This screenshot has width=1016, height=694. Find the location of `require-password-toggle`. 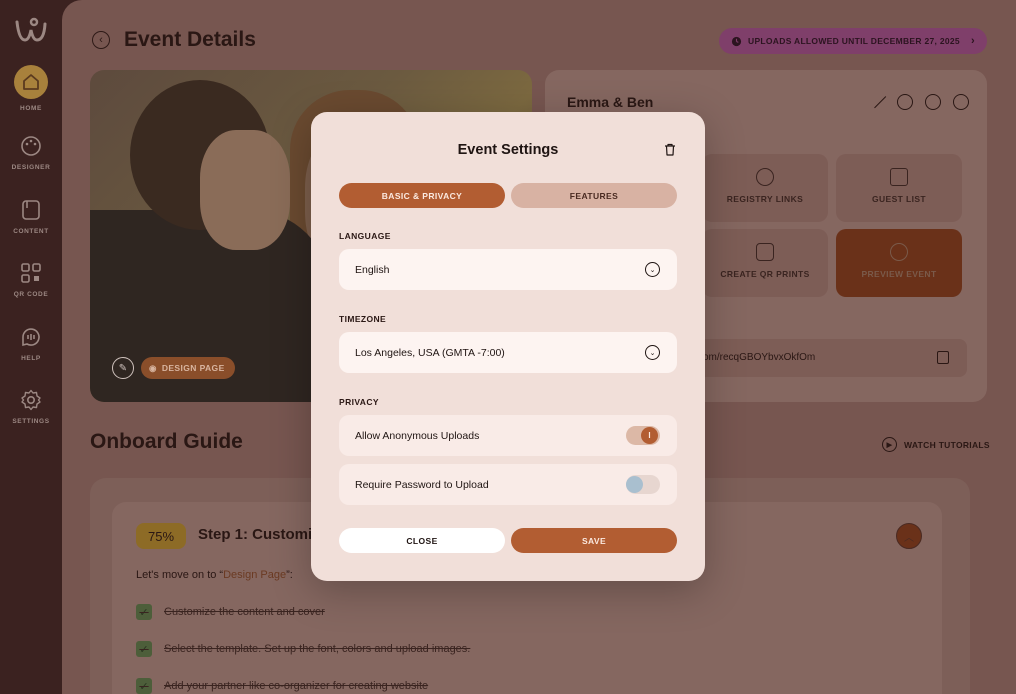

require-password-toggle is located at coordinates (643, 484).